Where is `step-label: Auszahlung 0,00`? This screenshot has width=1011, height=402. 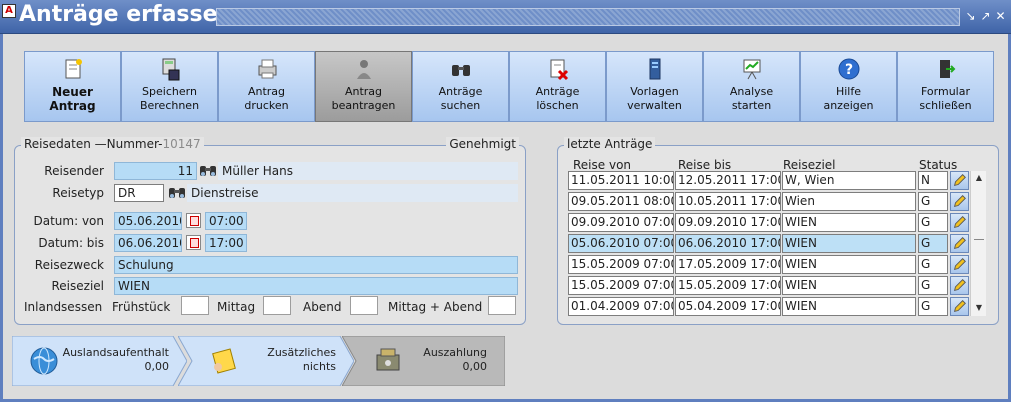 step-label: Auszahlung 0,00 is located at coordinates (455, 359).